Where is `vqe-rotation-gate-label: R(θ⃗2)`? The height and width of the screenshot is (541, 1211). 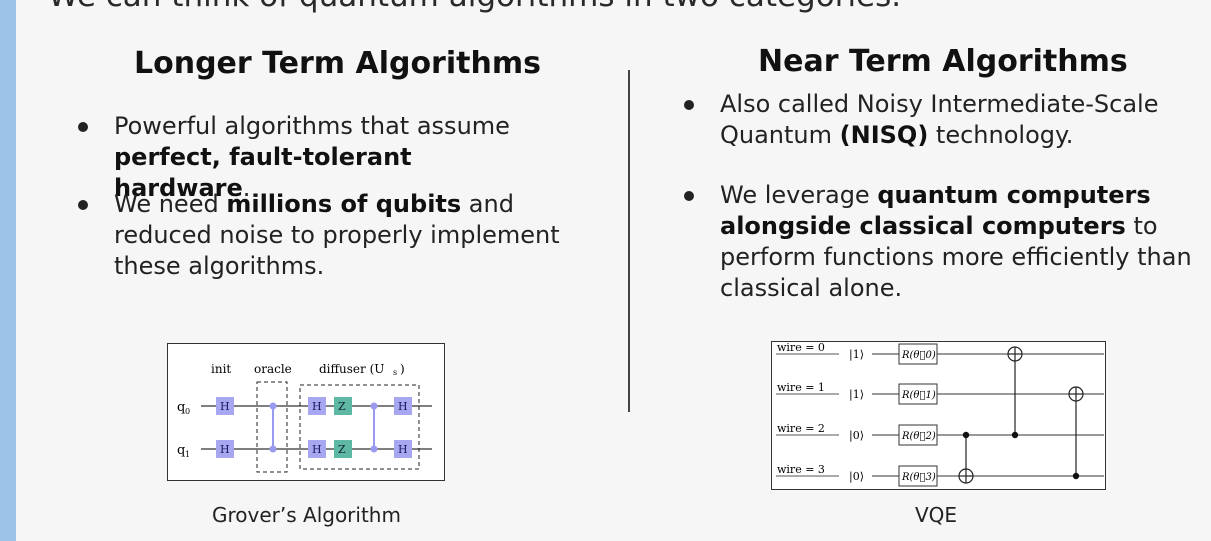
vqe-rotation-gate-label: R(θ⃗2) is located at coordinates (918, 436).